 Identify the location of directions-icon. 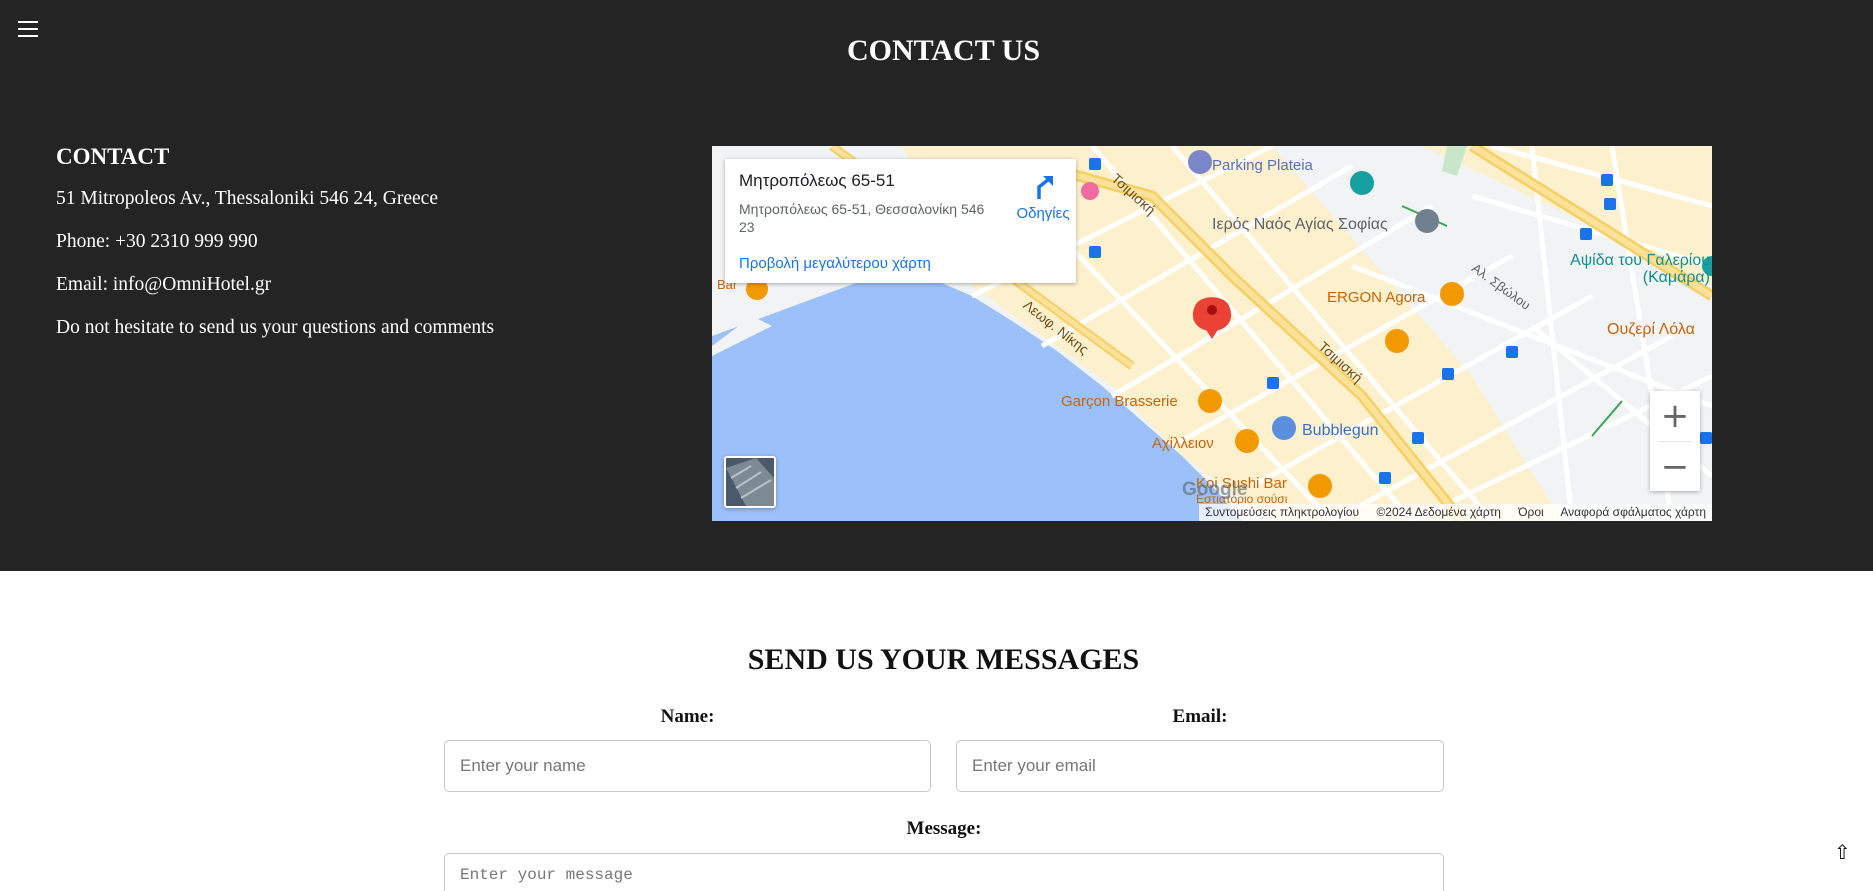
(1045, 187).